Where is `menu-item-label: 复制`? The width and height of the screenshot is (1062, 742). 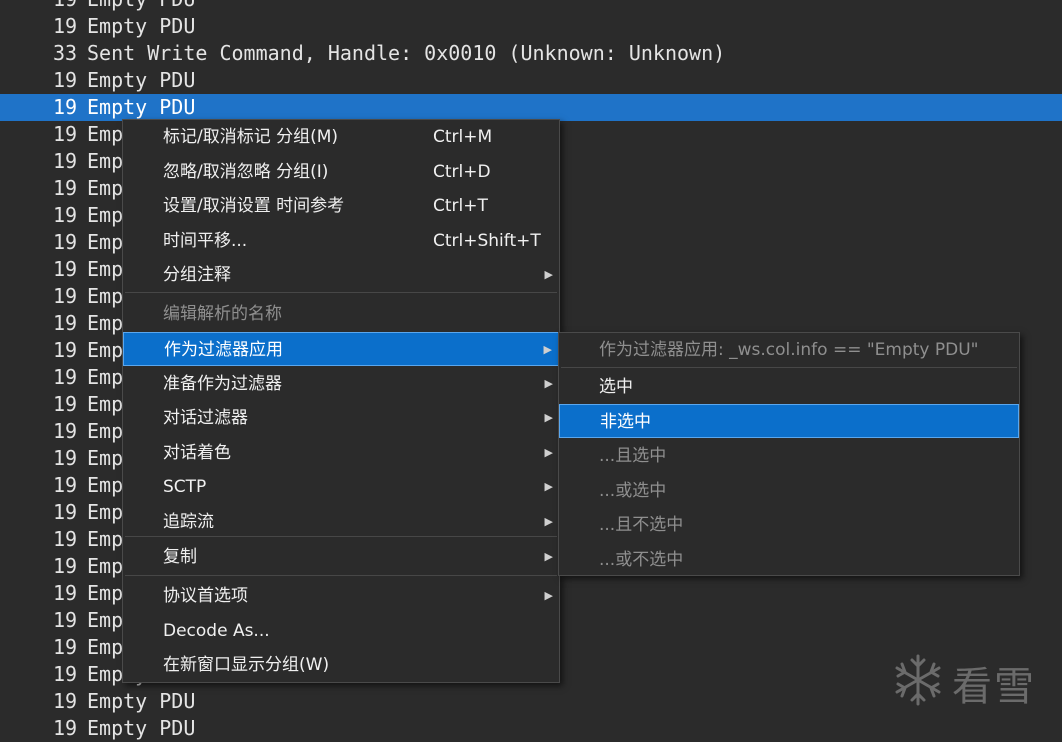
menu-item-label: 复制 is located at coordinates (180, 557).